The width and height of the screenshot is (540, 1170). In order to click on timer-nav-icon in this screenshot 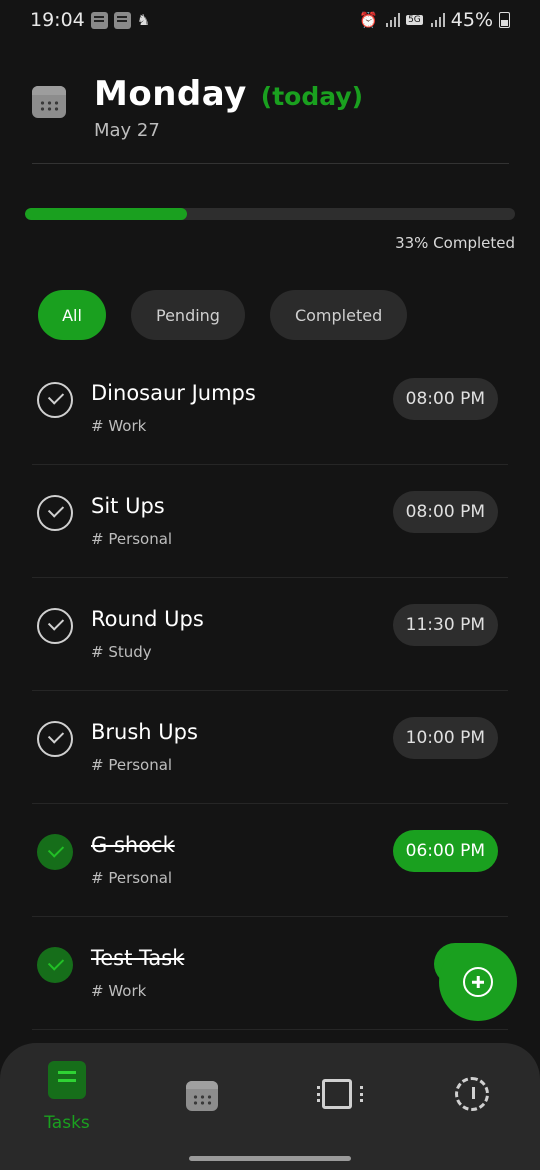, I will do `click(472, 1094)`.